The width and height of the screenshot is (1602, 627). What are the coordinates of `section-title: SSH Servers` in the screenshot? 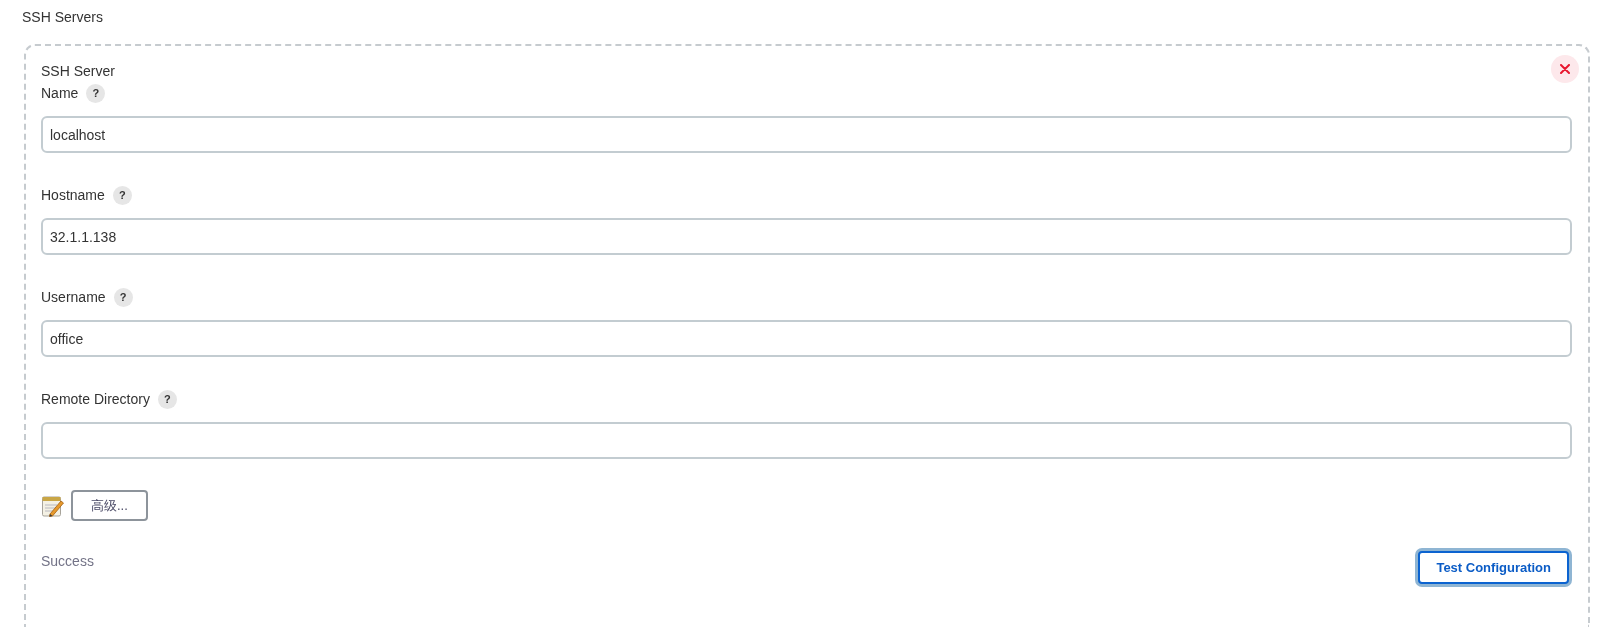 It's located at (62, 17).